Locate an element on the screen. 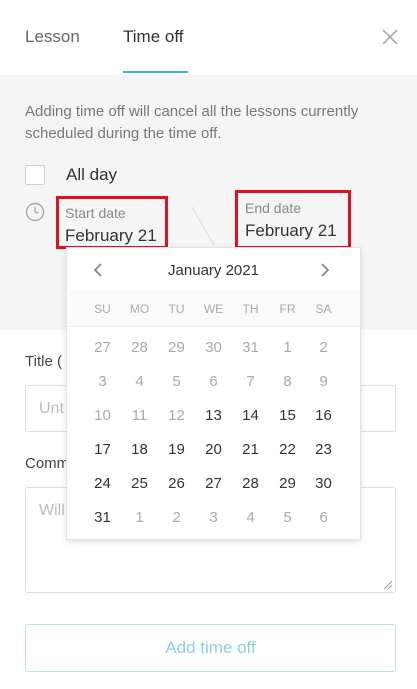 The width and height of the screenshot is (417, 689). calendar-day: 16 is located at coordinates (323, 416).